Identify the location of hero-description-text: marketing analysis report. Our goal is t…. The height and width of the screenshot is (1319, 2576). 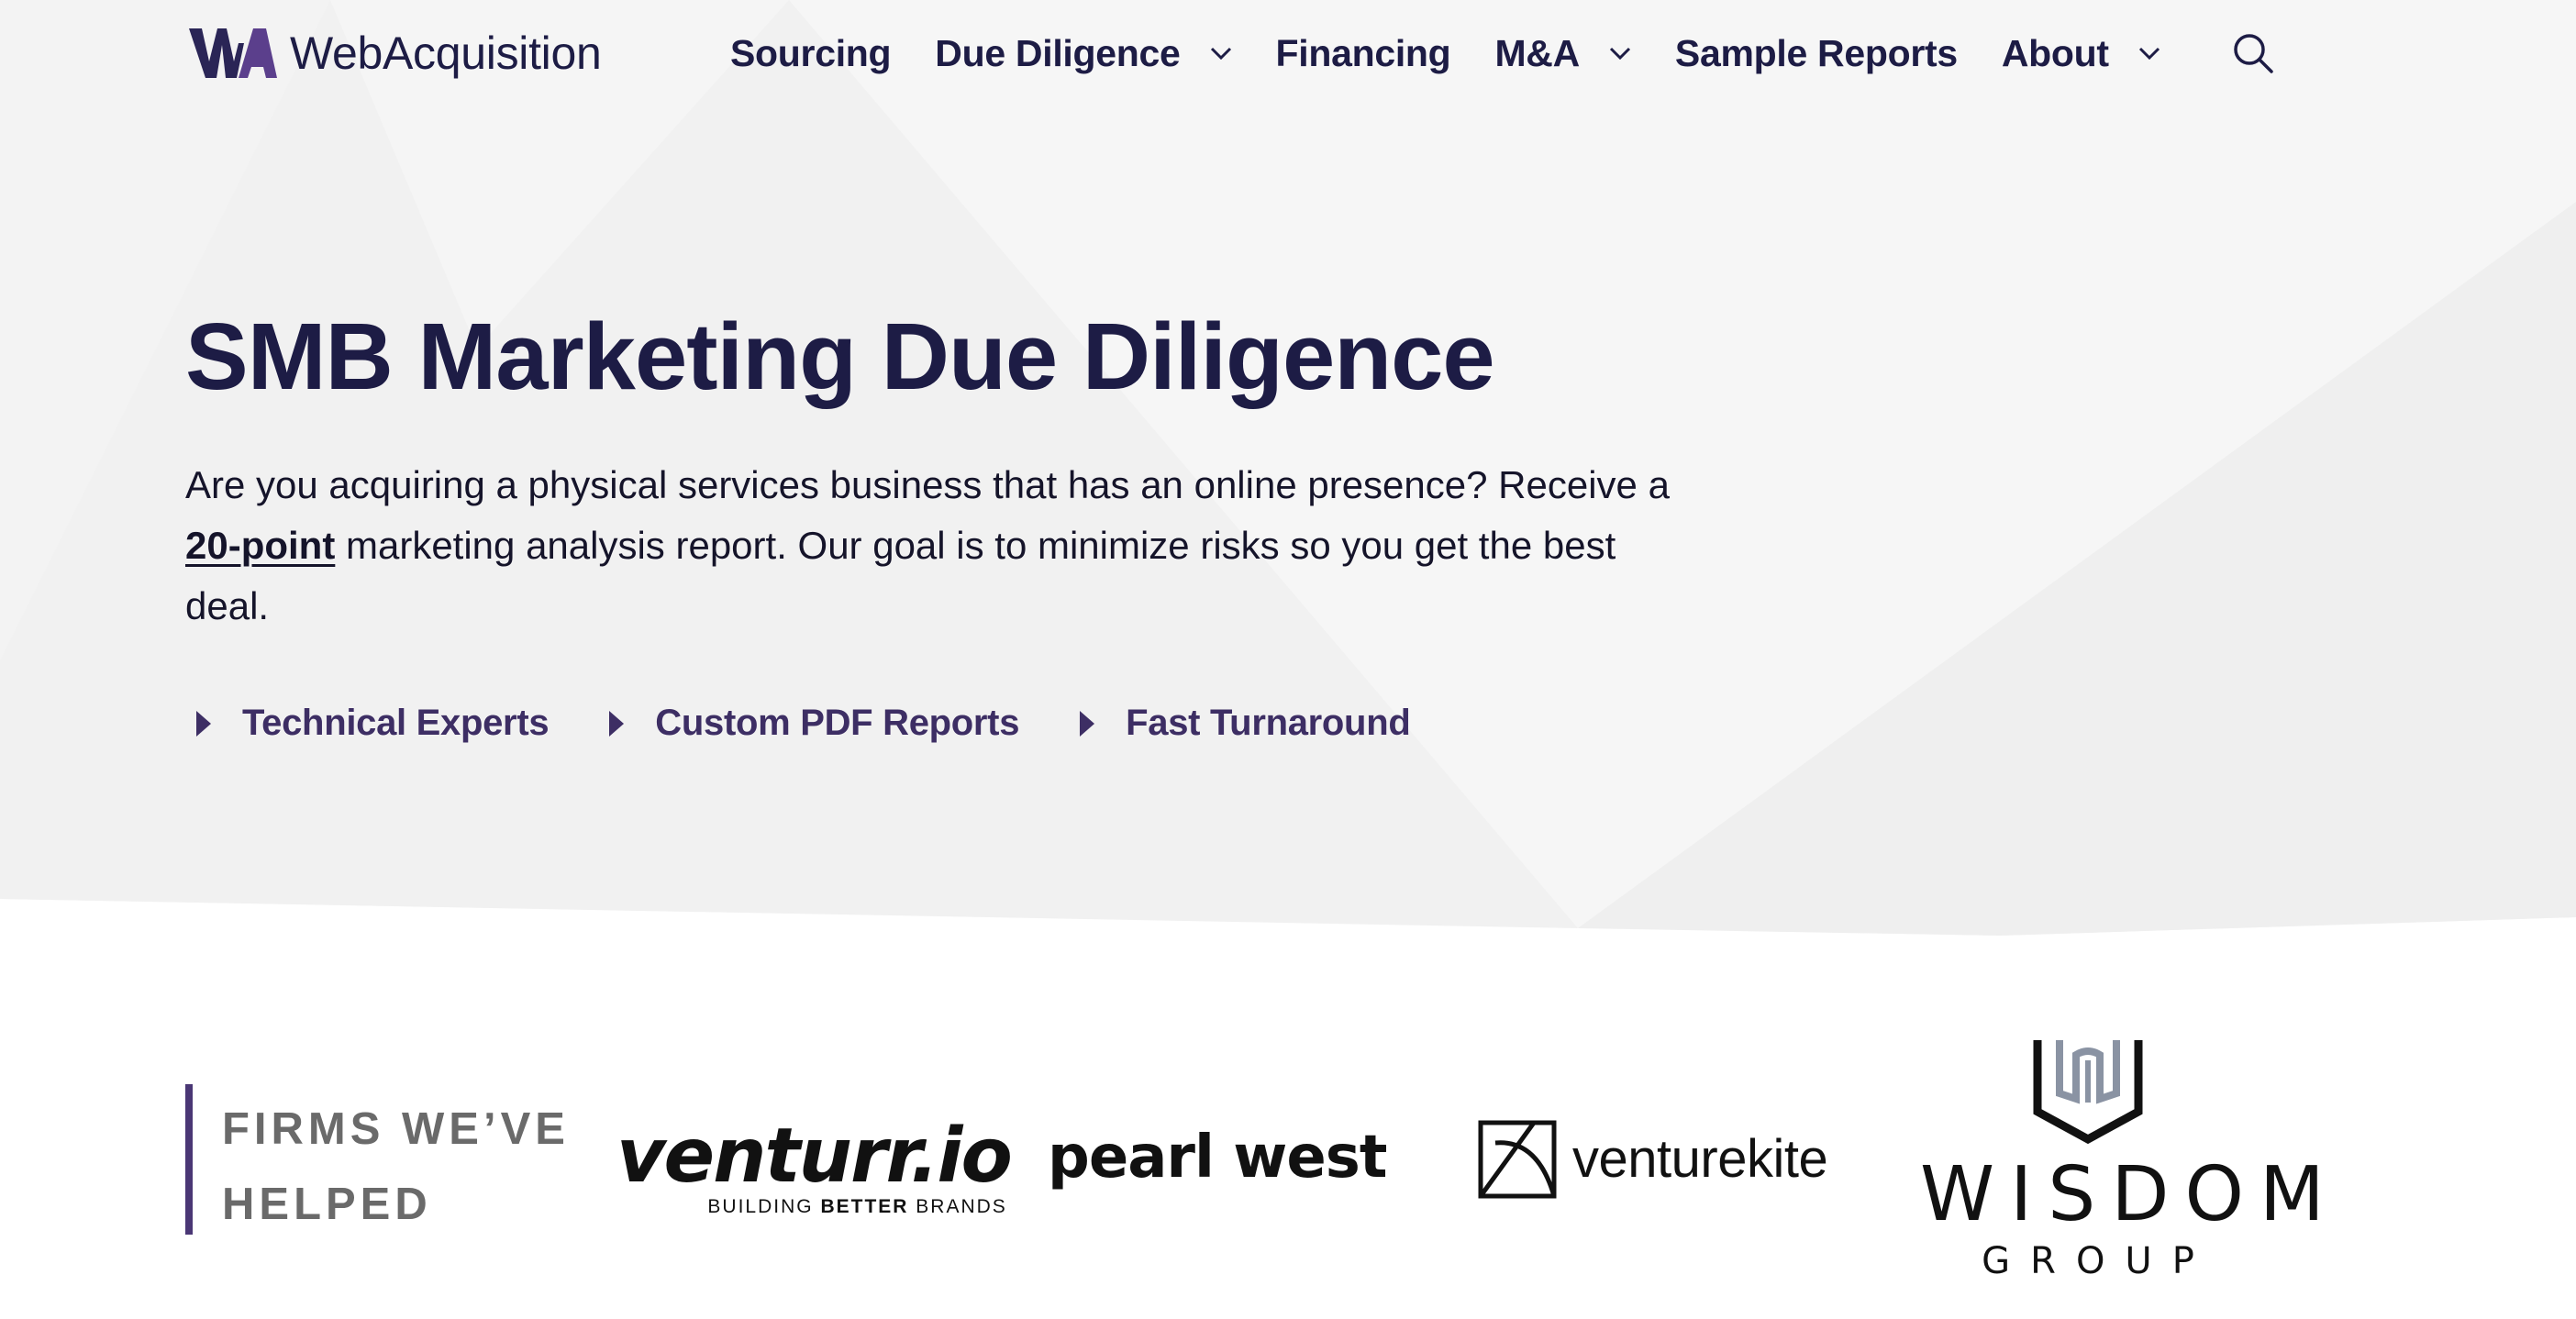
(900, 576).